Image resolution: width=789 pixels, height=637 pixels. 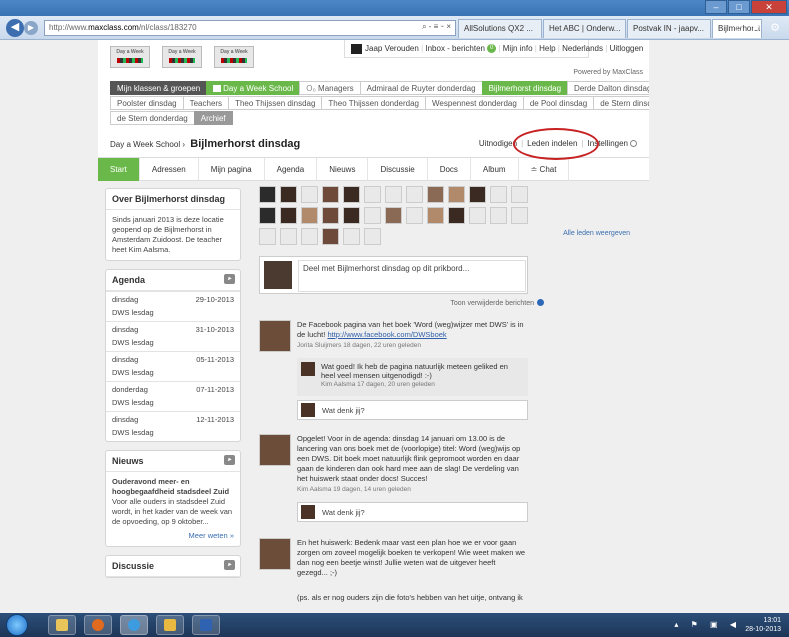 What do you see at coordinates (716, 7) in the screenshot?
I see `minimize-button: –` at bounding box center [716, 7].